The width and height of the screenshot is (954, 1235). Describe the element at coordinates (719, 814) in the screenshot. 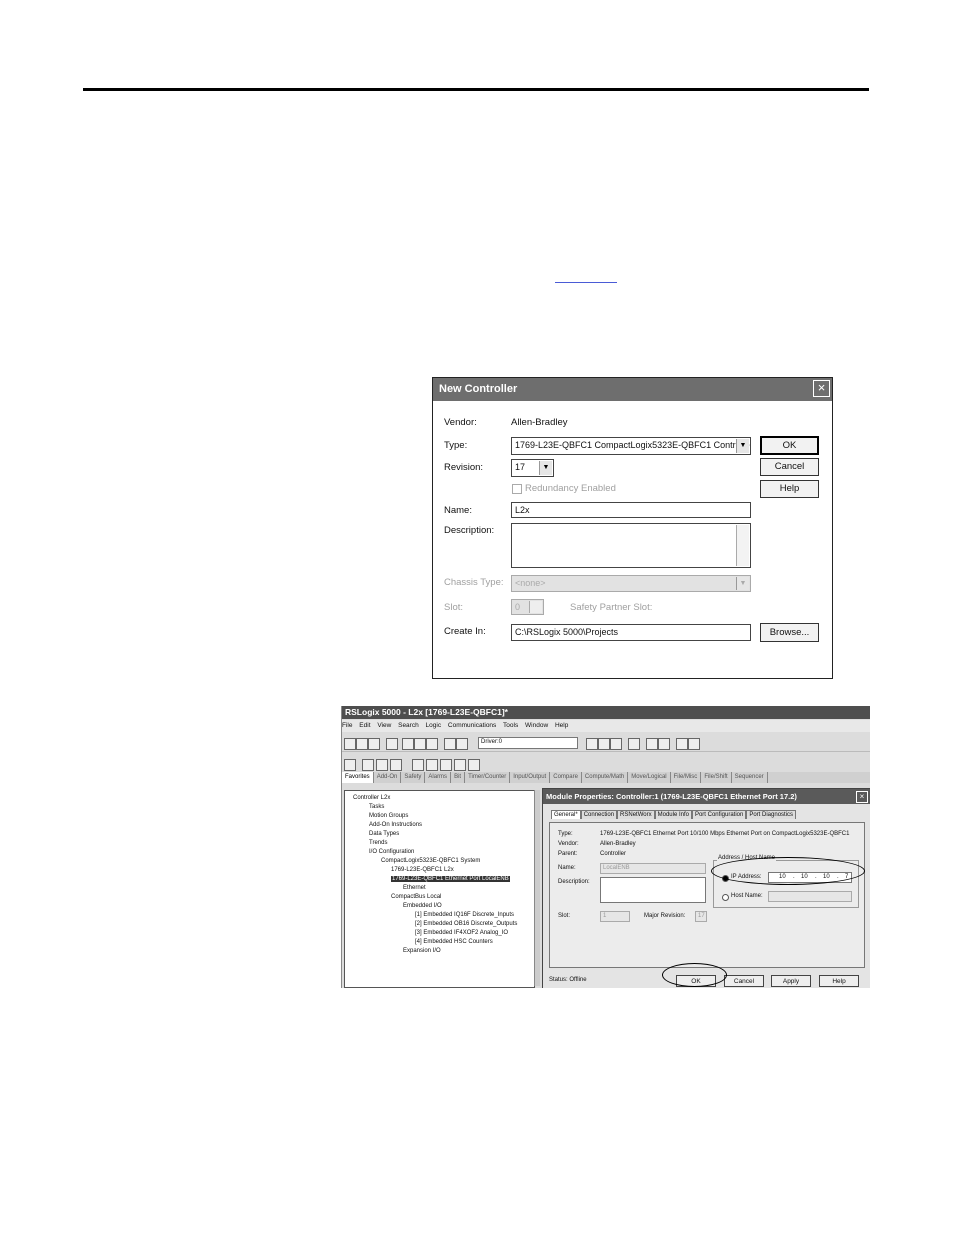

I see `tab-port-configuration: Port Configuration` at that location.